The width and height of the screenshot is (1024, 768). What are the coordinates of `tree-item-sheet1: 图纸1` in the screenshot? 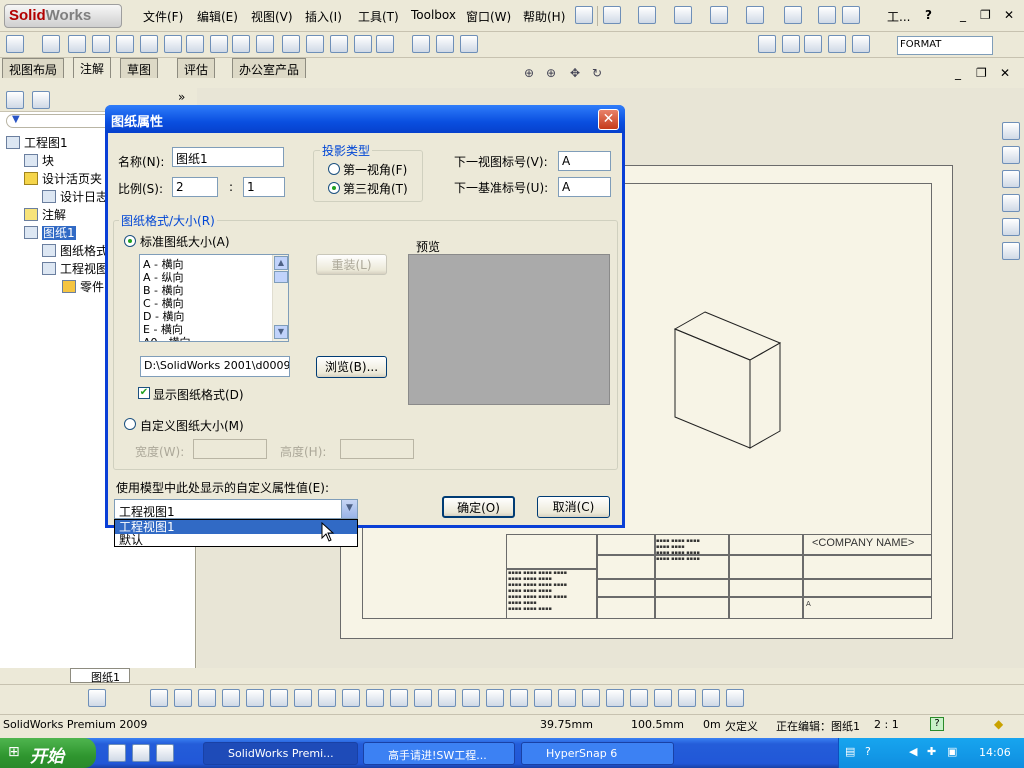 It's located at (50, 232).